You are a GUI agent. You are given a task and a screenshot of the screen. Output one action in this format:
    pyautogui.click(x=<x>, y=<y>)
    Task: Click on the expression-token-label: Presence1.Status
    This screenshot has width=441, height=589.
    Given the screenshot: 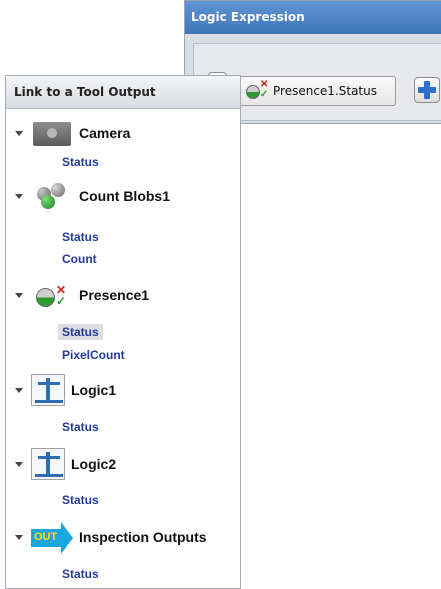 What is the action you would take?
    pyautogui.click(x=325, y=91)
    